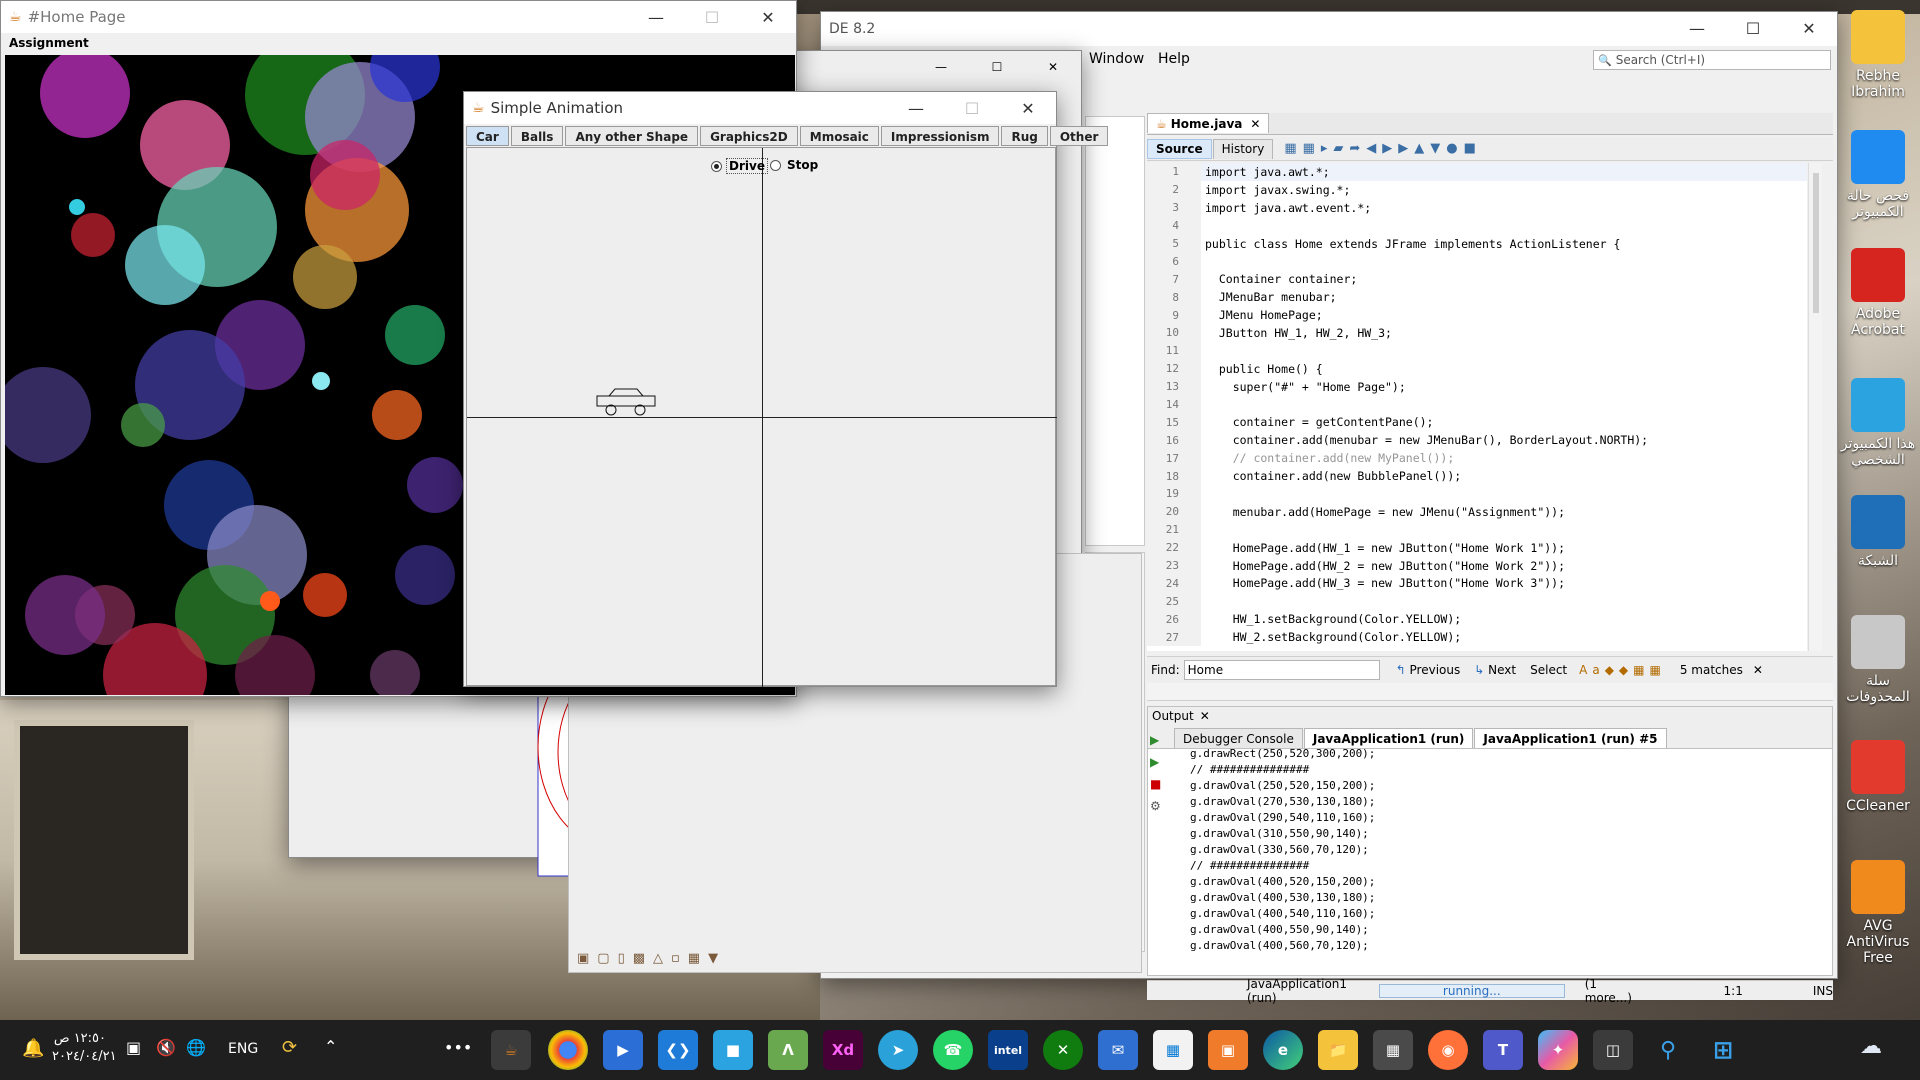  What do you see at coordinates (1063, 1050) in the screenshot?
I see `xbox-icon: ✕` at bounding box center [1063, 1050].